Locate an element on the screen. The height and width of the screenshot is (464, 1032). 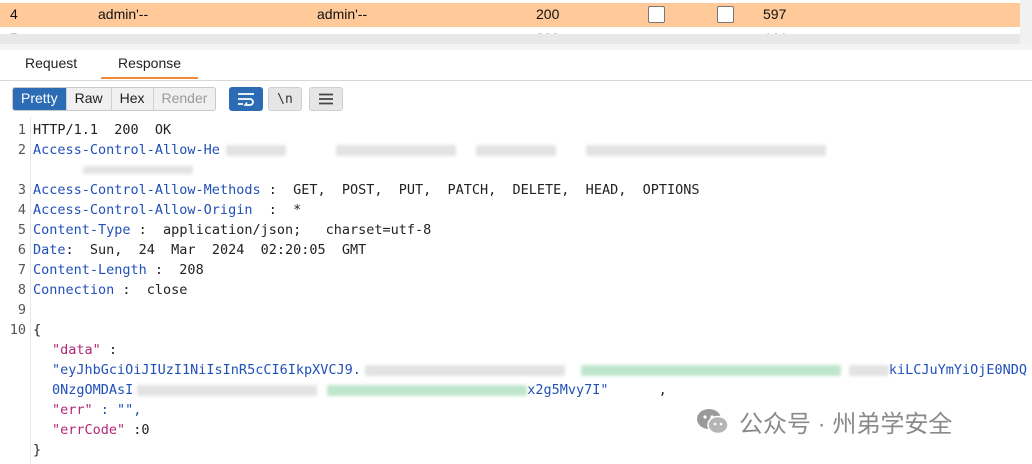
line-number: 3 is located at coordinates (21, 190).